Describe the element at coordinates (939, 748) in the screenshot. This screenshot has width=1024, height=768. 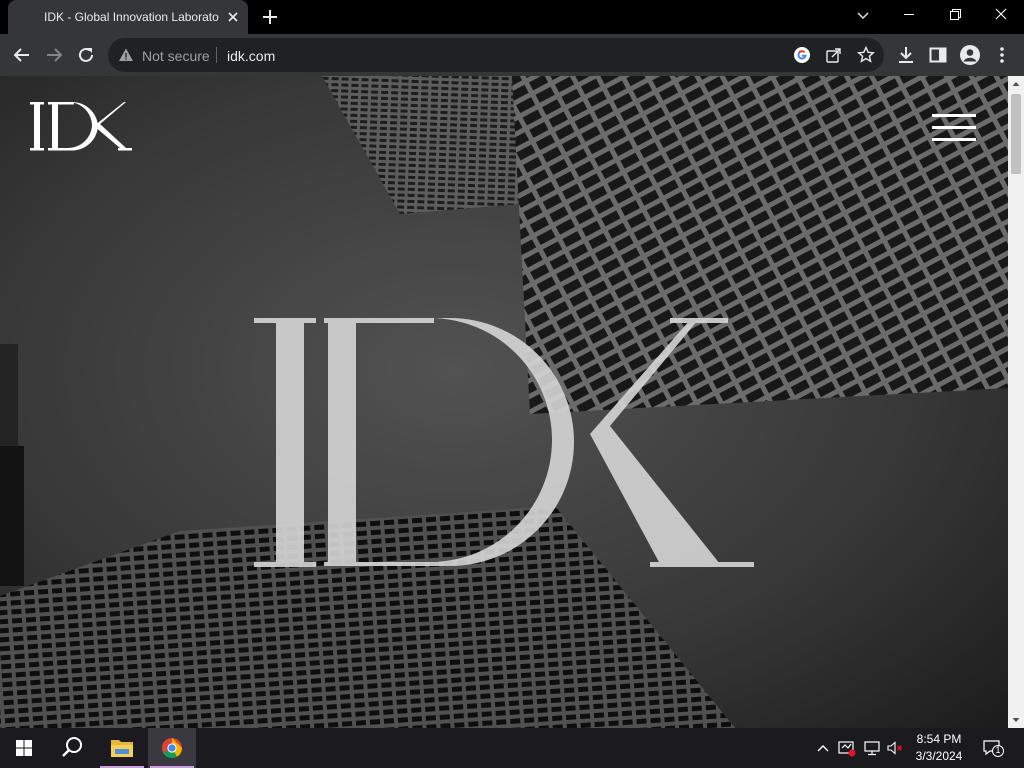
I see `taskbar-clock: 8:54 PM 3/3/2024` at that location.